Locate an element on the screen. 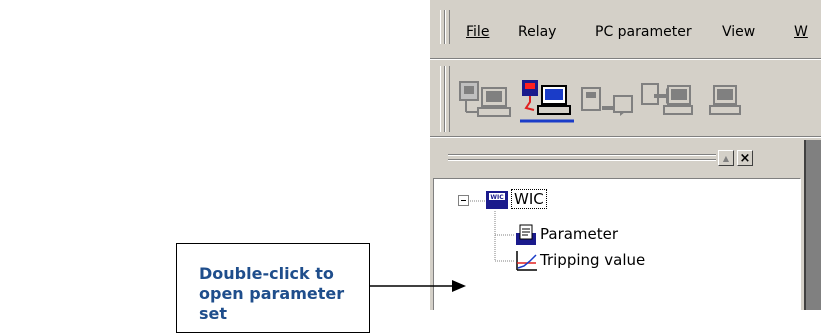 This screenshot has width=821, height=333. computer-button is located at coordinates (730, 100).